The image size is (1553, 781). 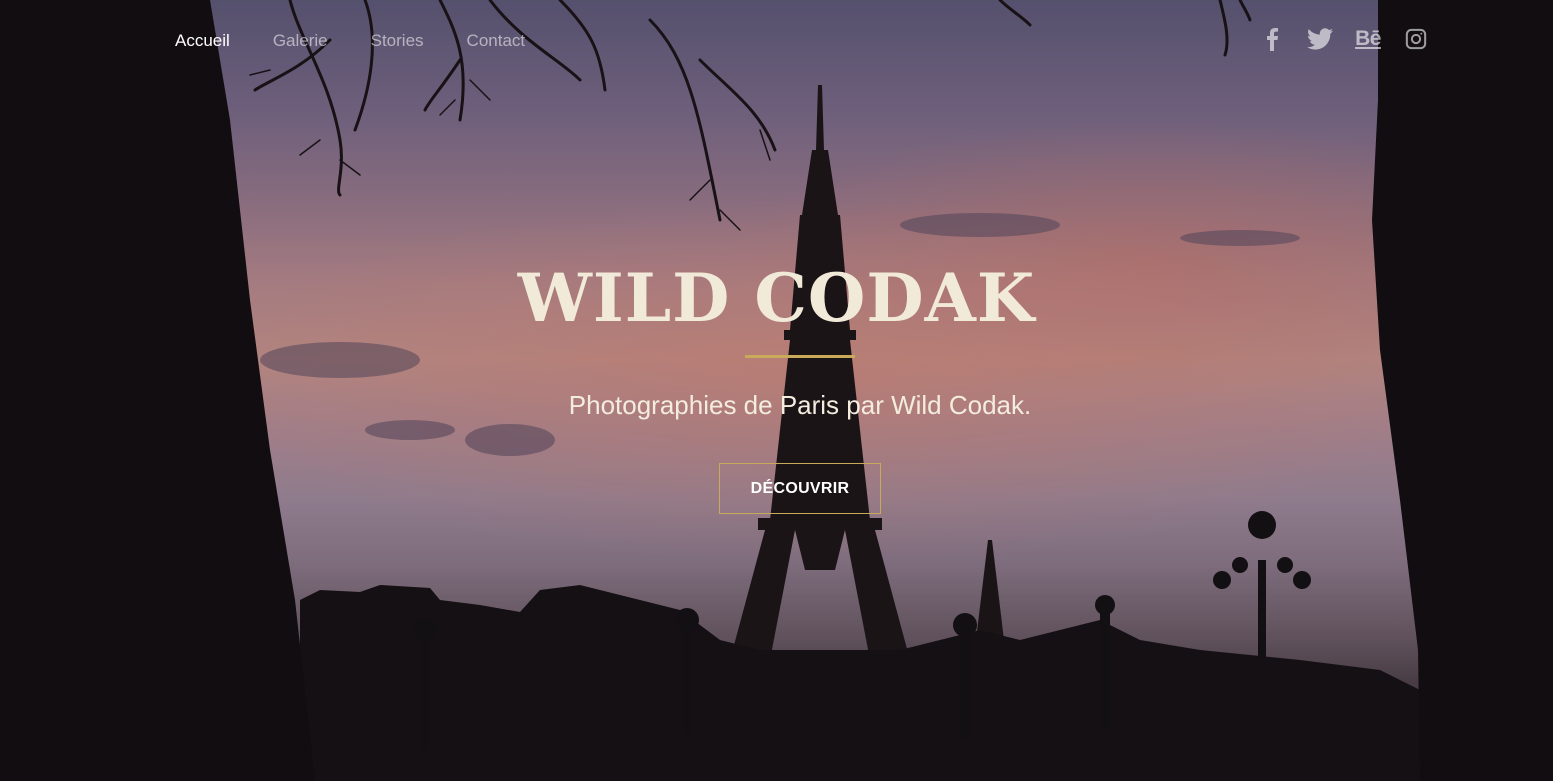 I want to click on nav-item-stories: Stories, so click(x=397, y=41).